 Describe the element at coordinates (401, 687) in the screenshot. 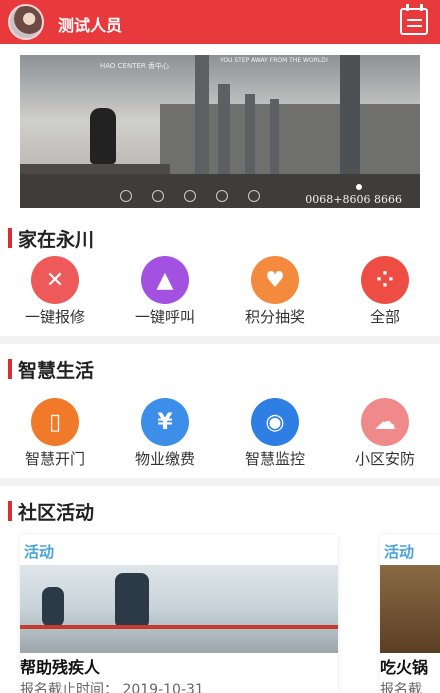

I see `activity-deadline: 报名截` at that location.